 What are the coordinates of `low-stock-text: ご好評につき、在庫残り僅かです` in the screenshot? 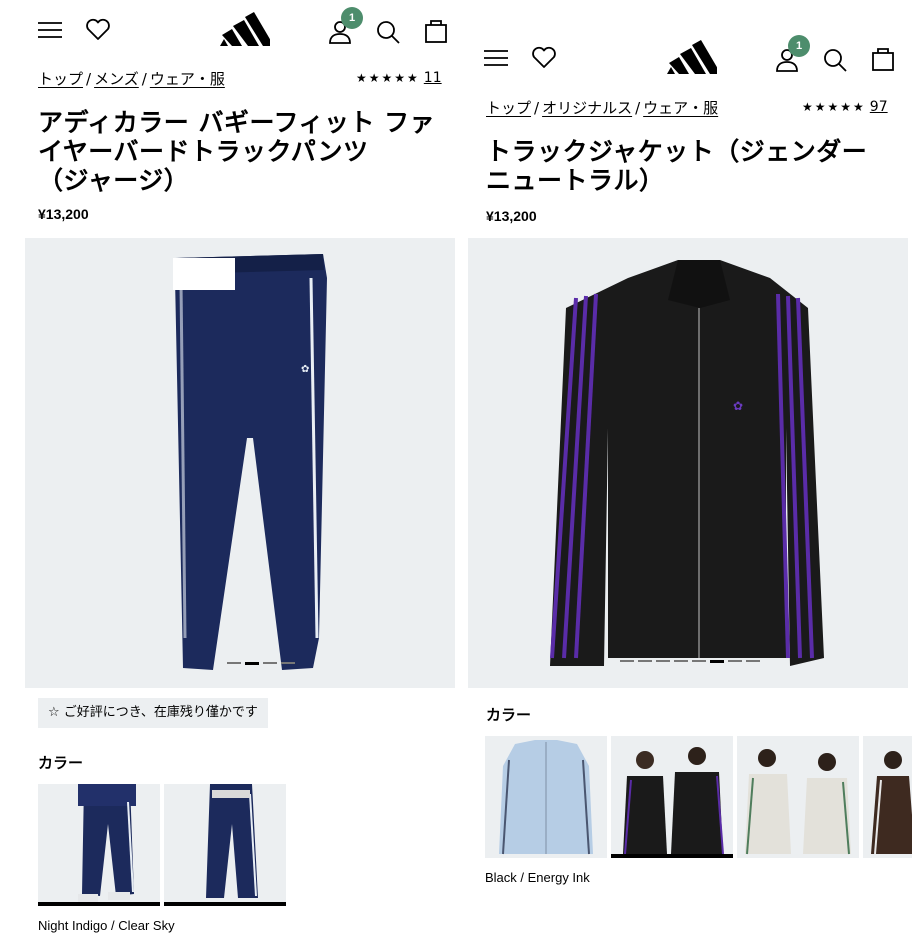 It's located at (160, 712).